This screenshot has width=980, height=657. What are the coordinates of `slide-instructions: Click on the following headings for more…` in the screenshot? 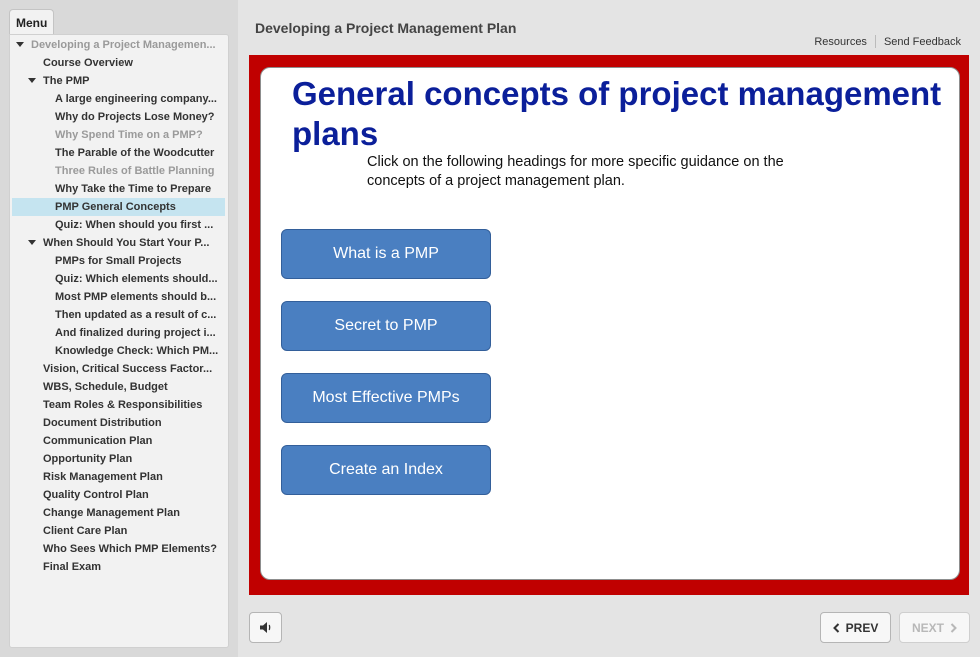 It's located at (575, 171).